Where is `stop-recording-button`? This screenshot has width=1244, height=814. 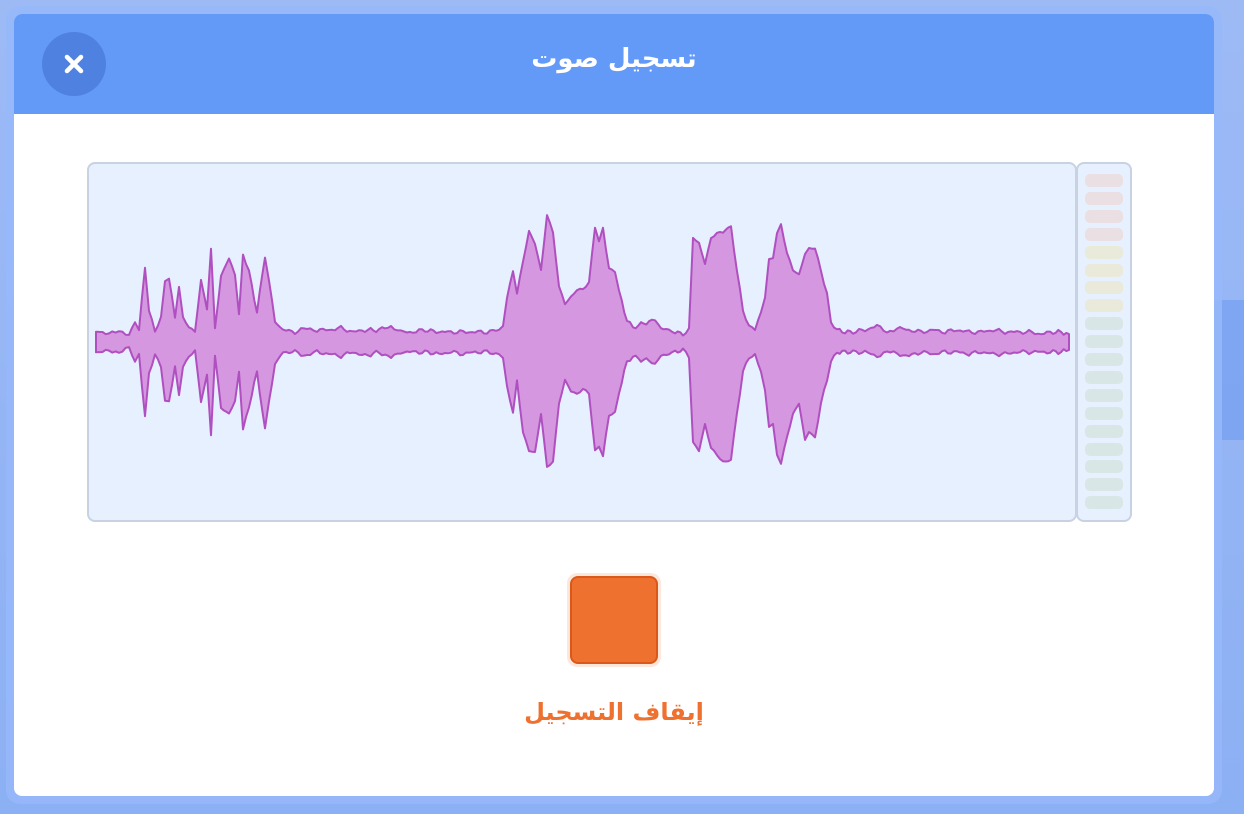
stop-recording-button is located at coordinates (614, 620).